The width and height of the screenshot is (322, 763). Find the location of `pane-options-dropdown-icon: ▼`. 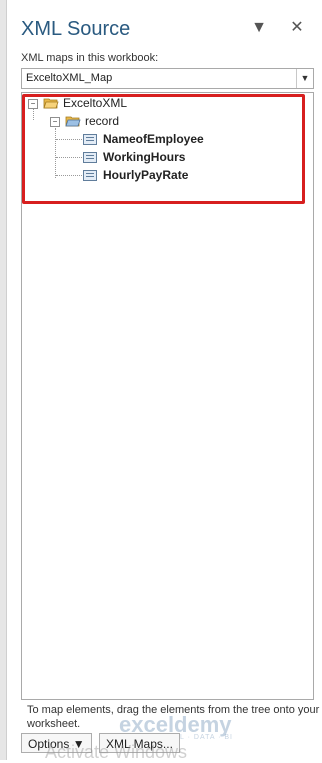

pane-options-dropdown-icon: ▼ is located at coordinates (259, 28).